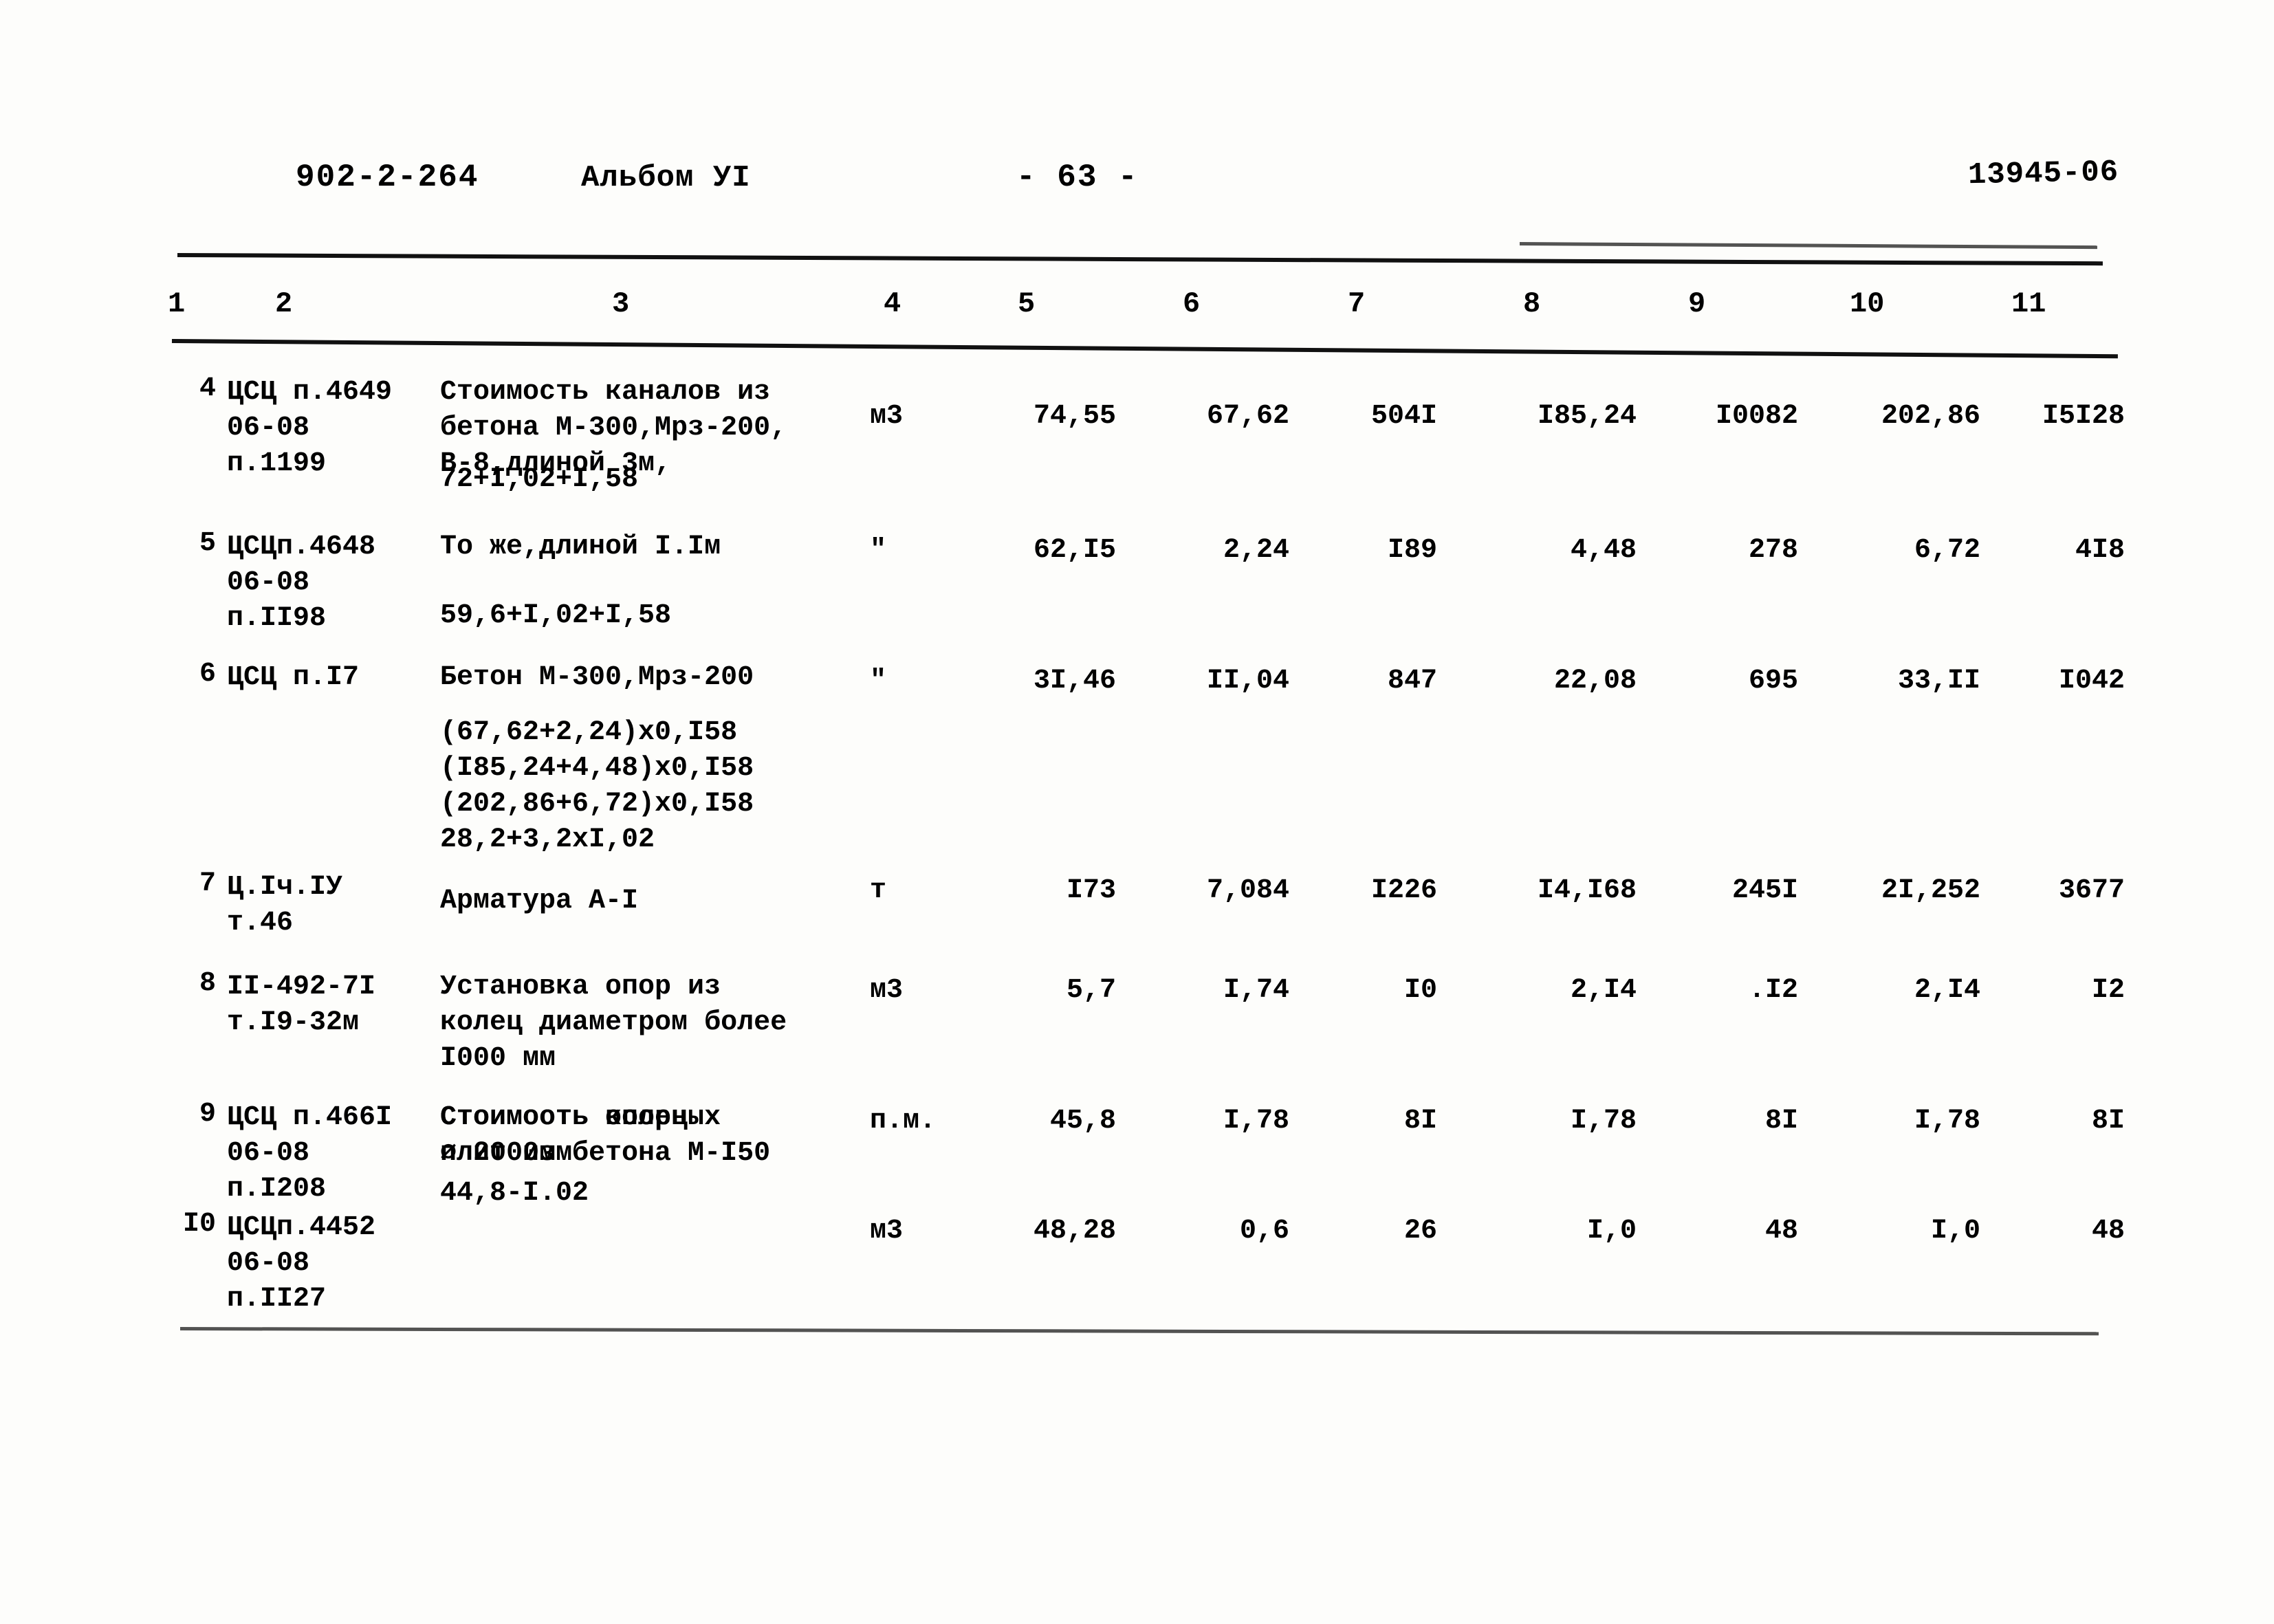 The image size is (2274, 1624). What do you see at coordinates (597, 677) in the screenshot?
I see `row-description: Бетон М-300,Мрз-200` at bounding box center [597, 677].